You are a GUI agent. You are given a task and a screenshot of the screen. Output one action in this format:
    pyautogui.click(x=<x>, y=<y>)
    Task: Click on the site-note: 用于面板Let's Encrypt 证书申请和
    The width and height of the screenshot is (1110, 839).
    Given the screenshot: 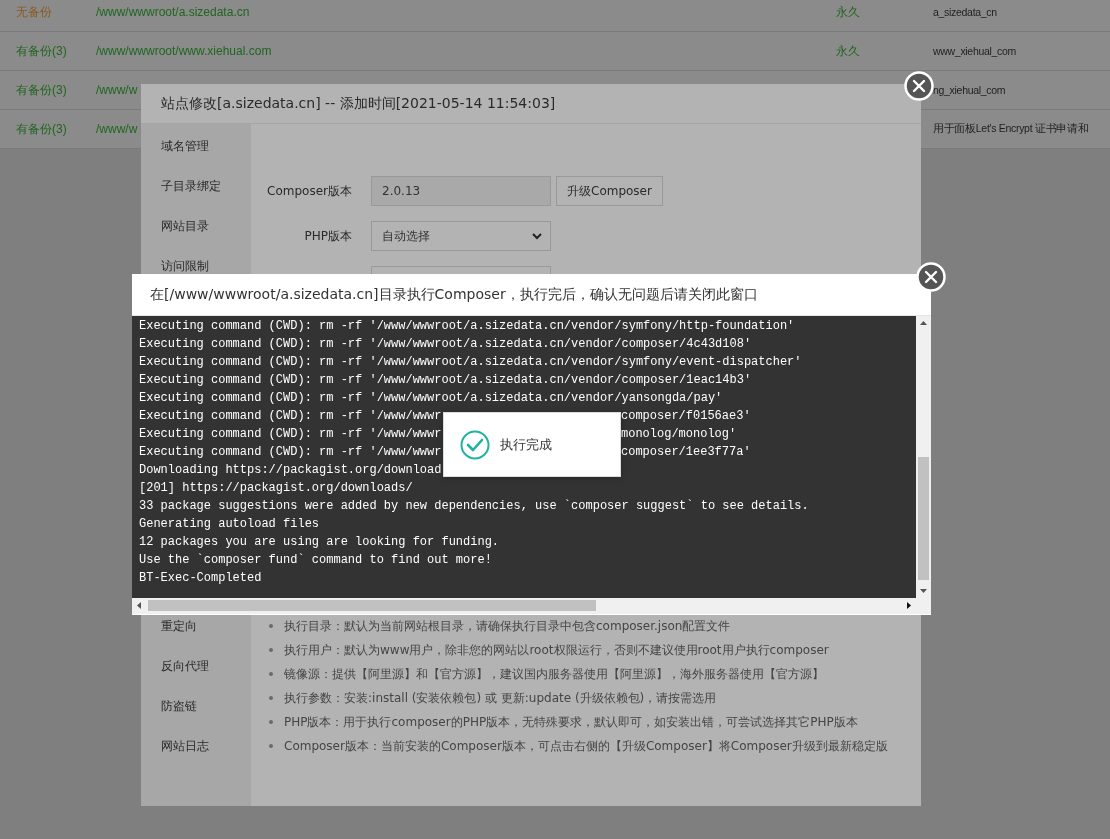 What is the action you would take?
    pyautogui.click(x=1011, y=129)
    